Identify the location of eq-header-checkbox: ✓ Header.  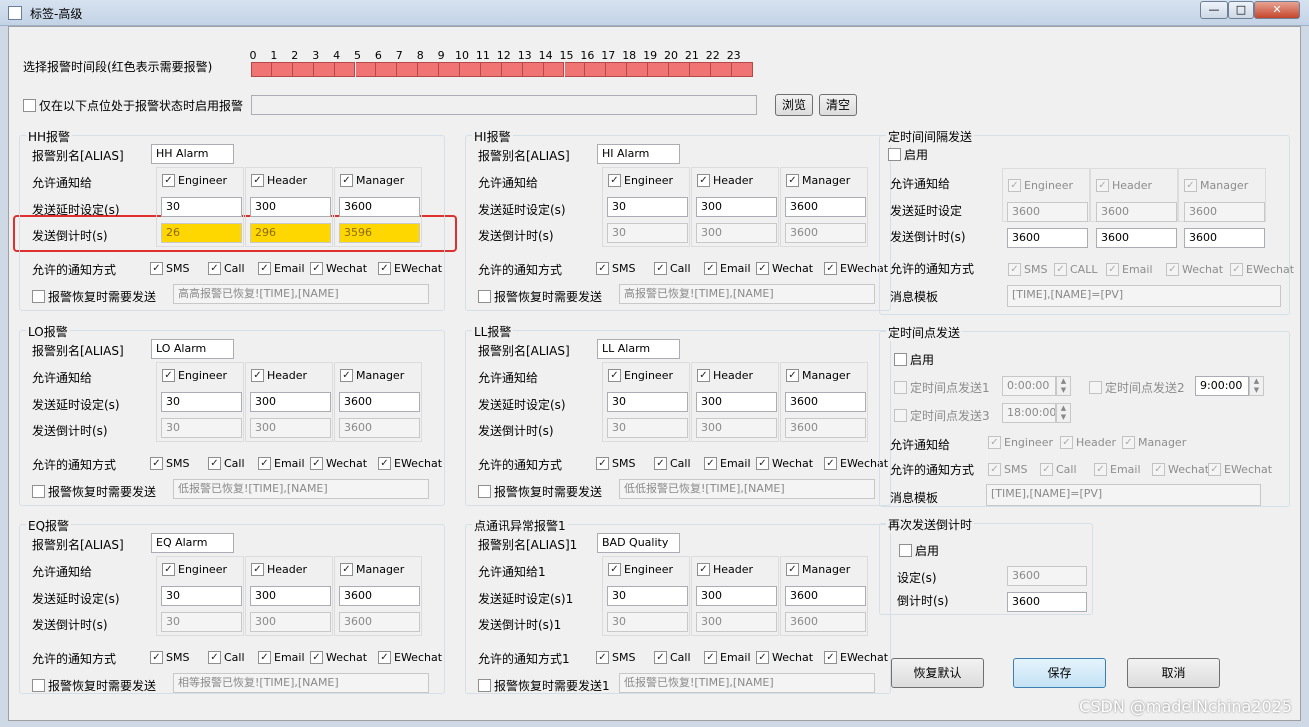
(279, 569).